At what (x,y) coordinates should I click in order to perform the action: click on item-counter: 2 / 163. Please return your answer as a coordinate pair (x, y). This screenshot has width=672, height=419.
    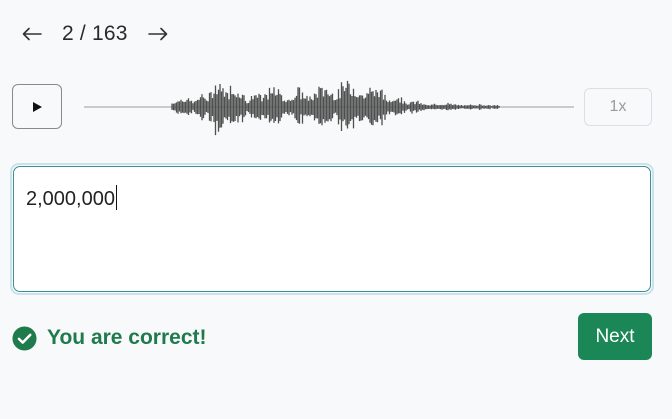
    Looking at the image, I should click on (95, 33).